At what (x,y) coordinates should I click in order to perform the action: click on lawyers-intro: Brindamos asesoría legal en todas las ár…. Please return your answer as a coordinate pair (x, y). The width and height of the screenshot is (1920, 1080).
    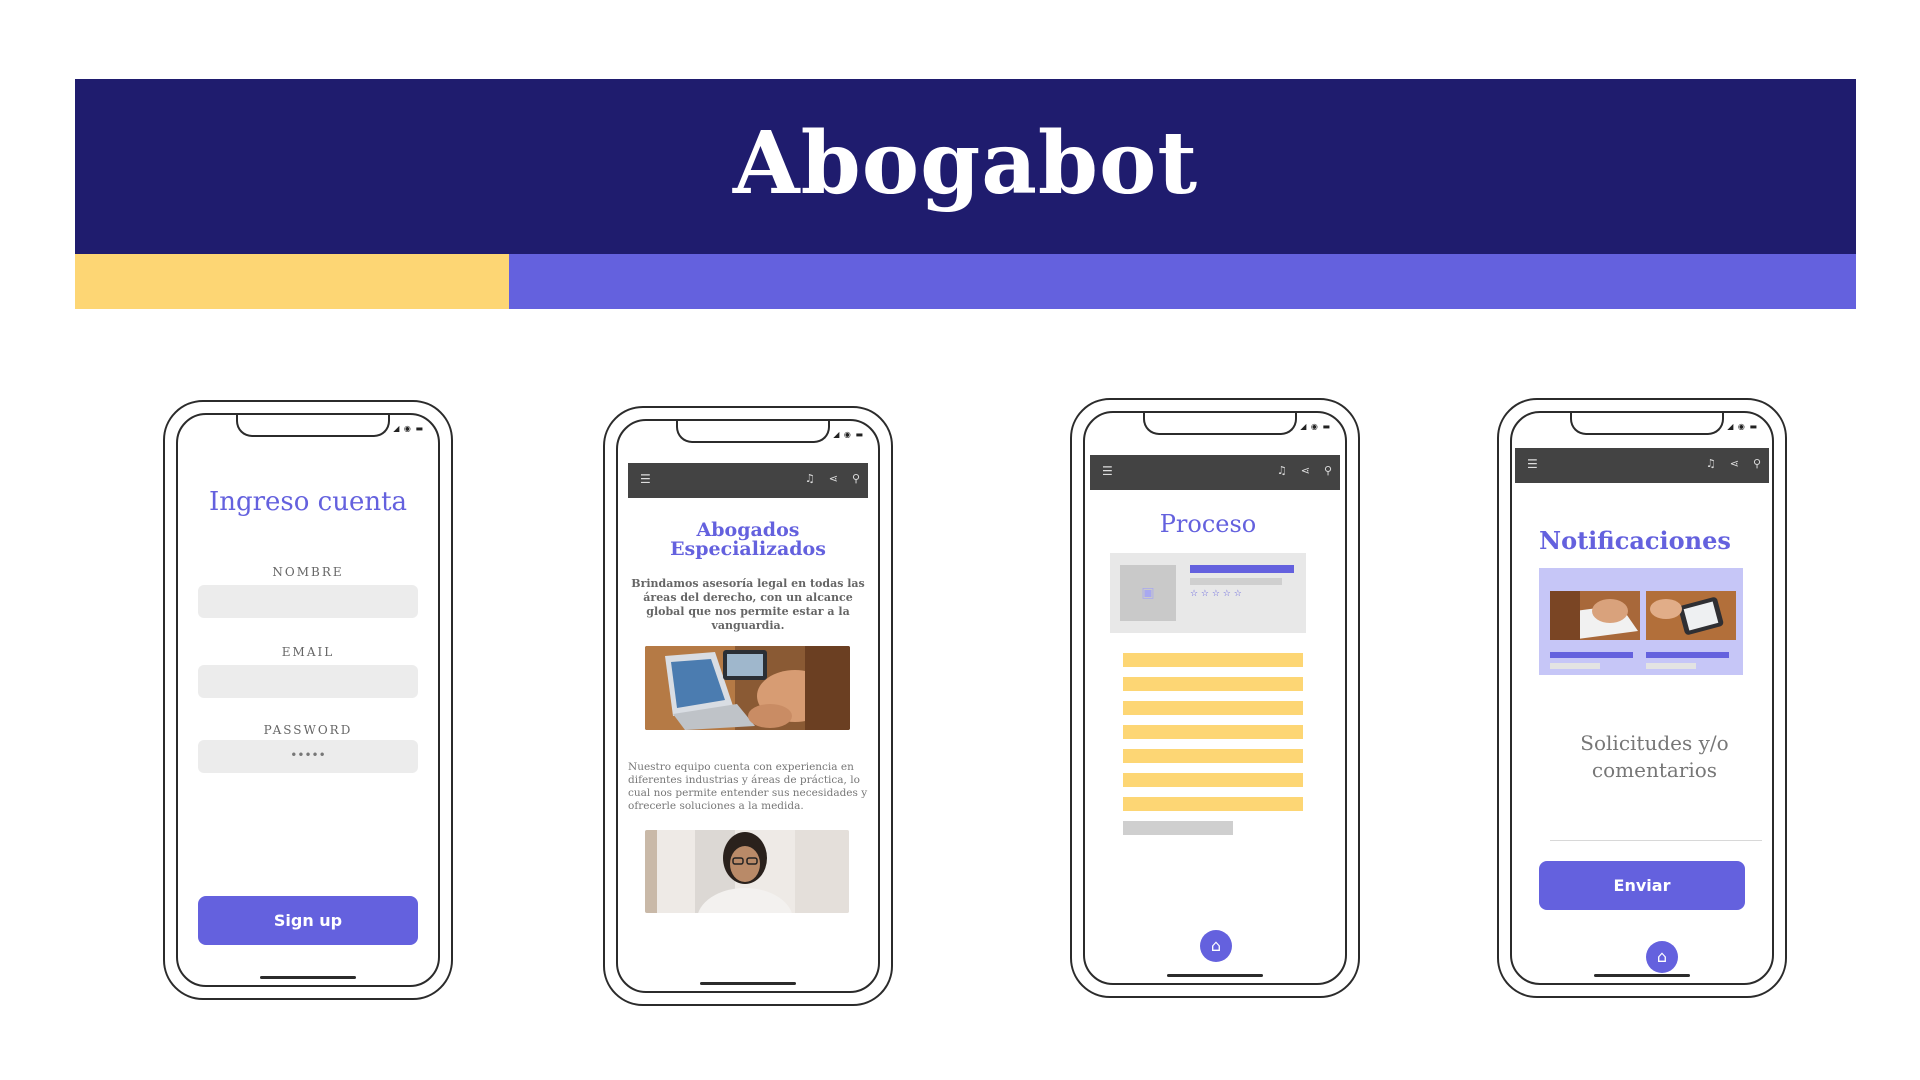
    Looking at the image, I should click on (748, 604).